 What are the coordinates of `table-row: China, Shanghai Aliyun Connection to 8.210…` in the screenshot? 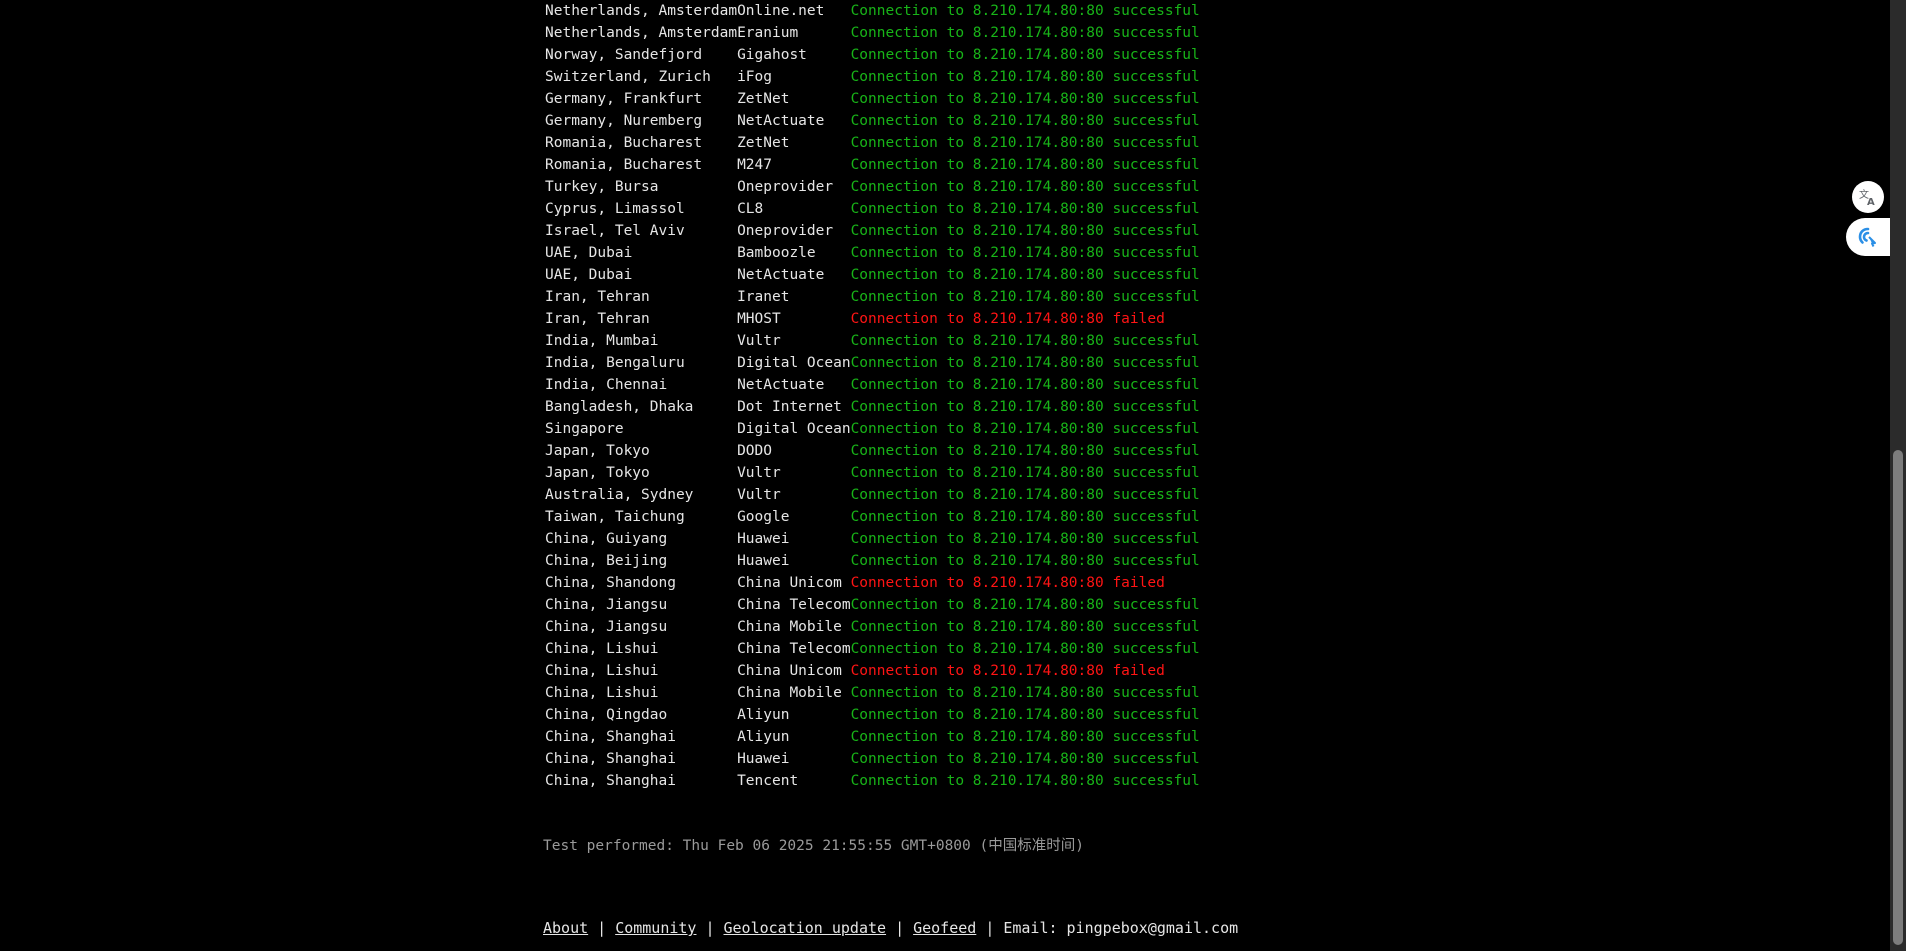 It's located at (872, 737).